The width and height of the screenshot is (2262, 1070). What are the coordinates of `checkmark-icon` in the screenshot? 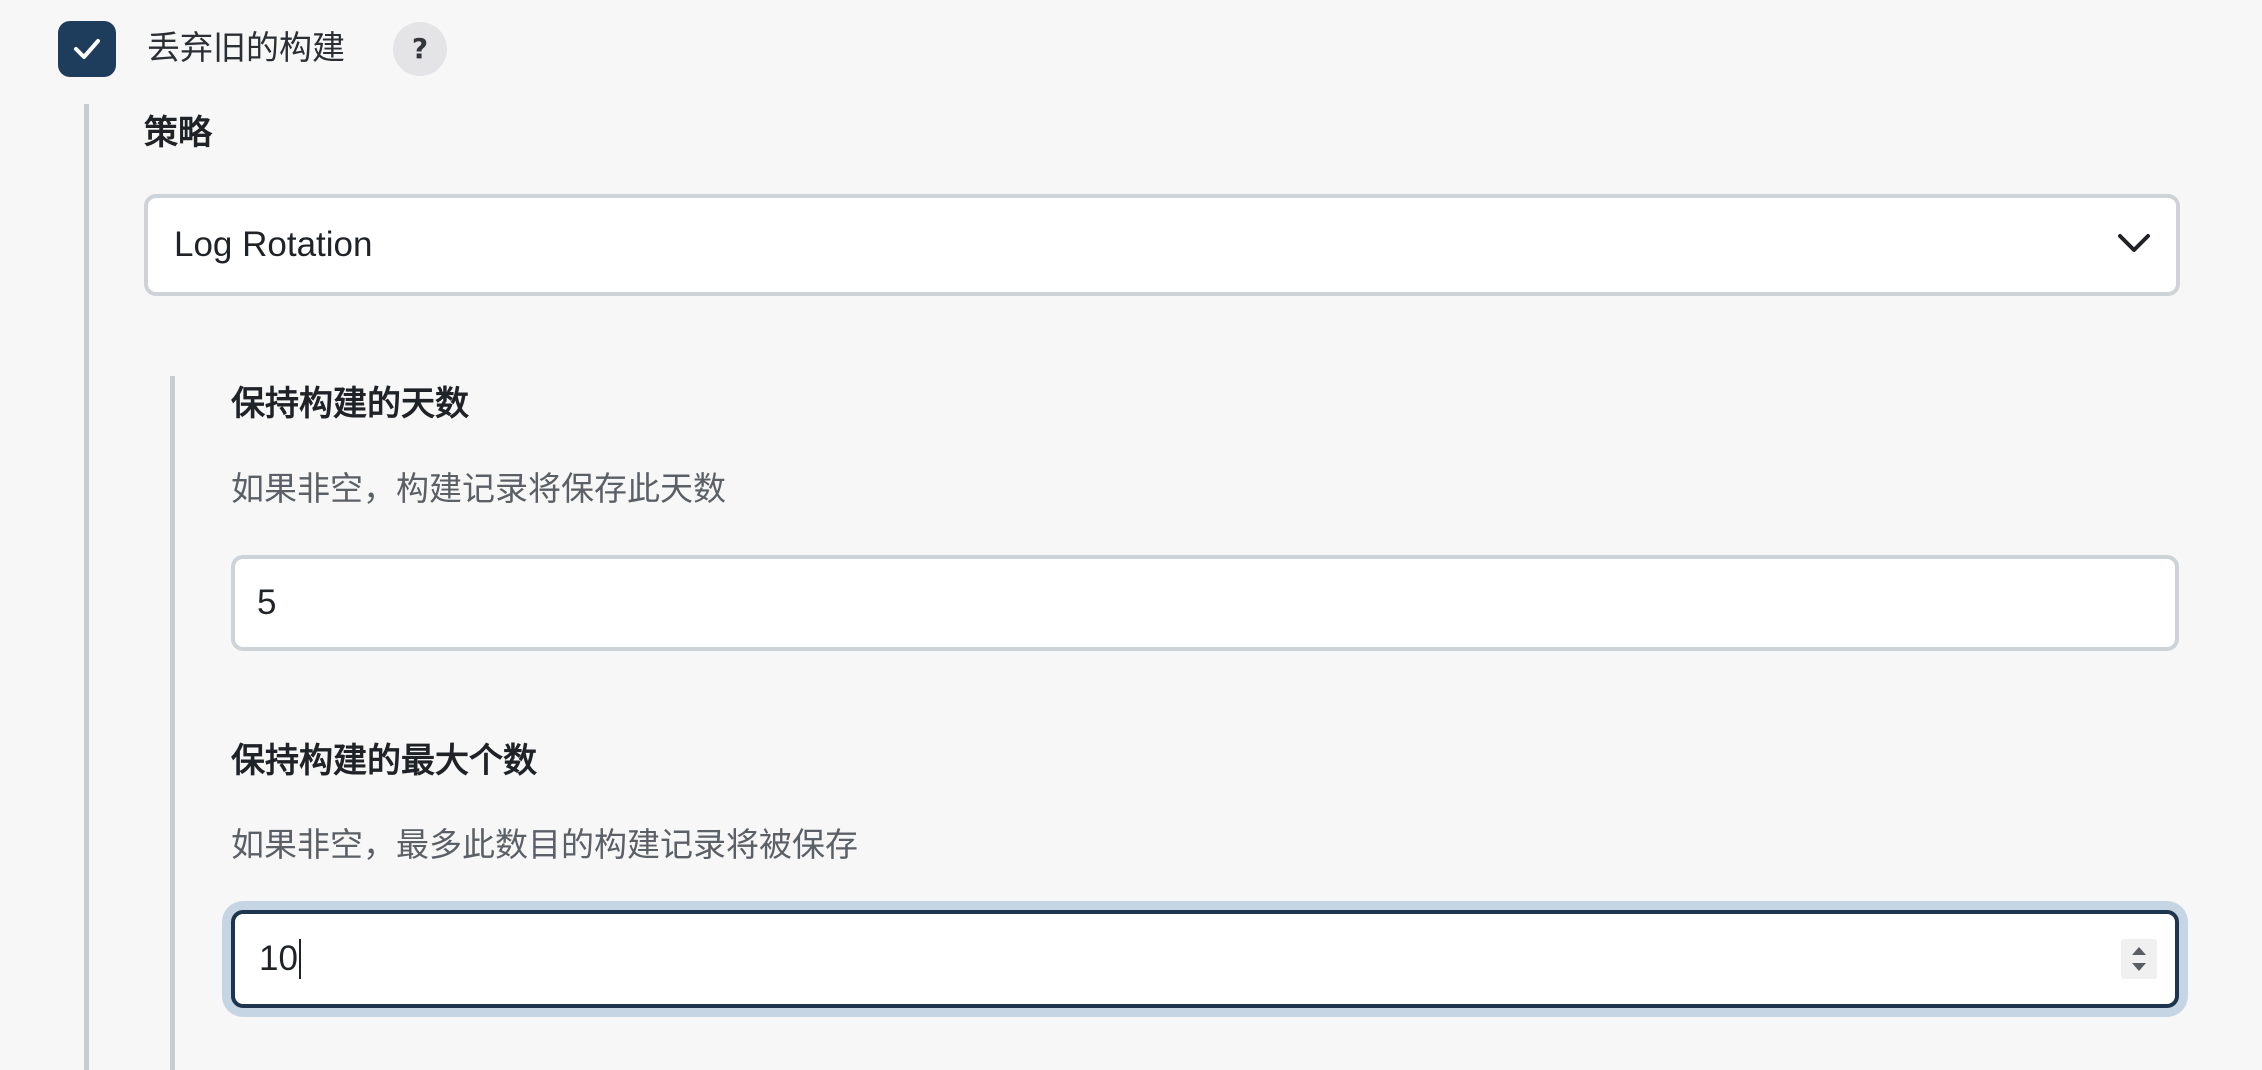 It's located at (87, 49).